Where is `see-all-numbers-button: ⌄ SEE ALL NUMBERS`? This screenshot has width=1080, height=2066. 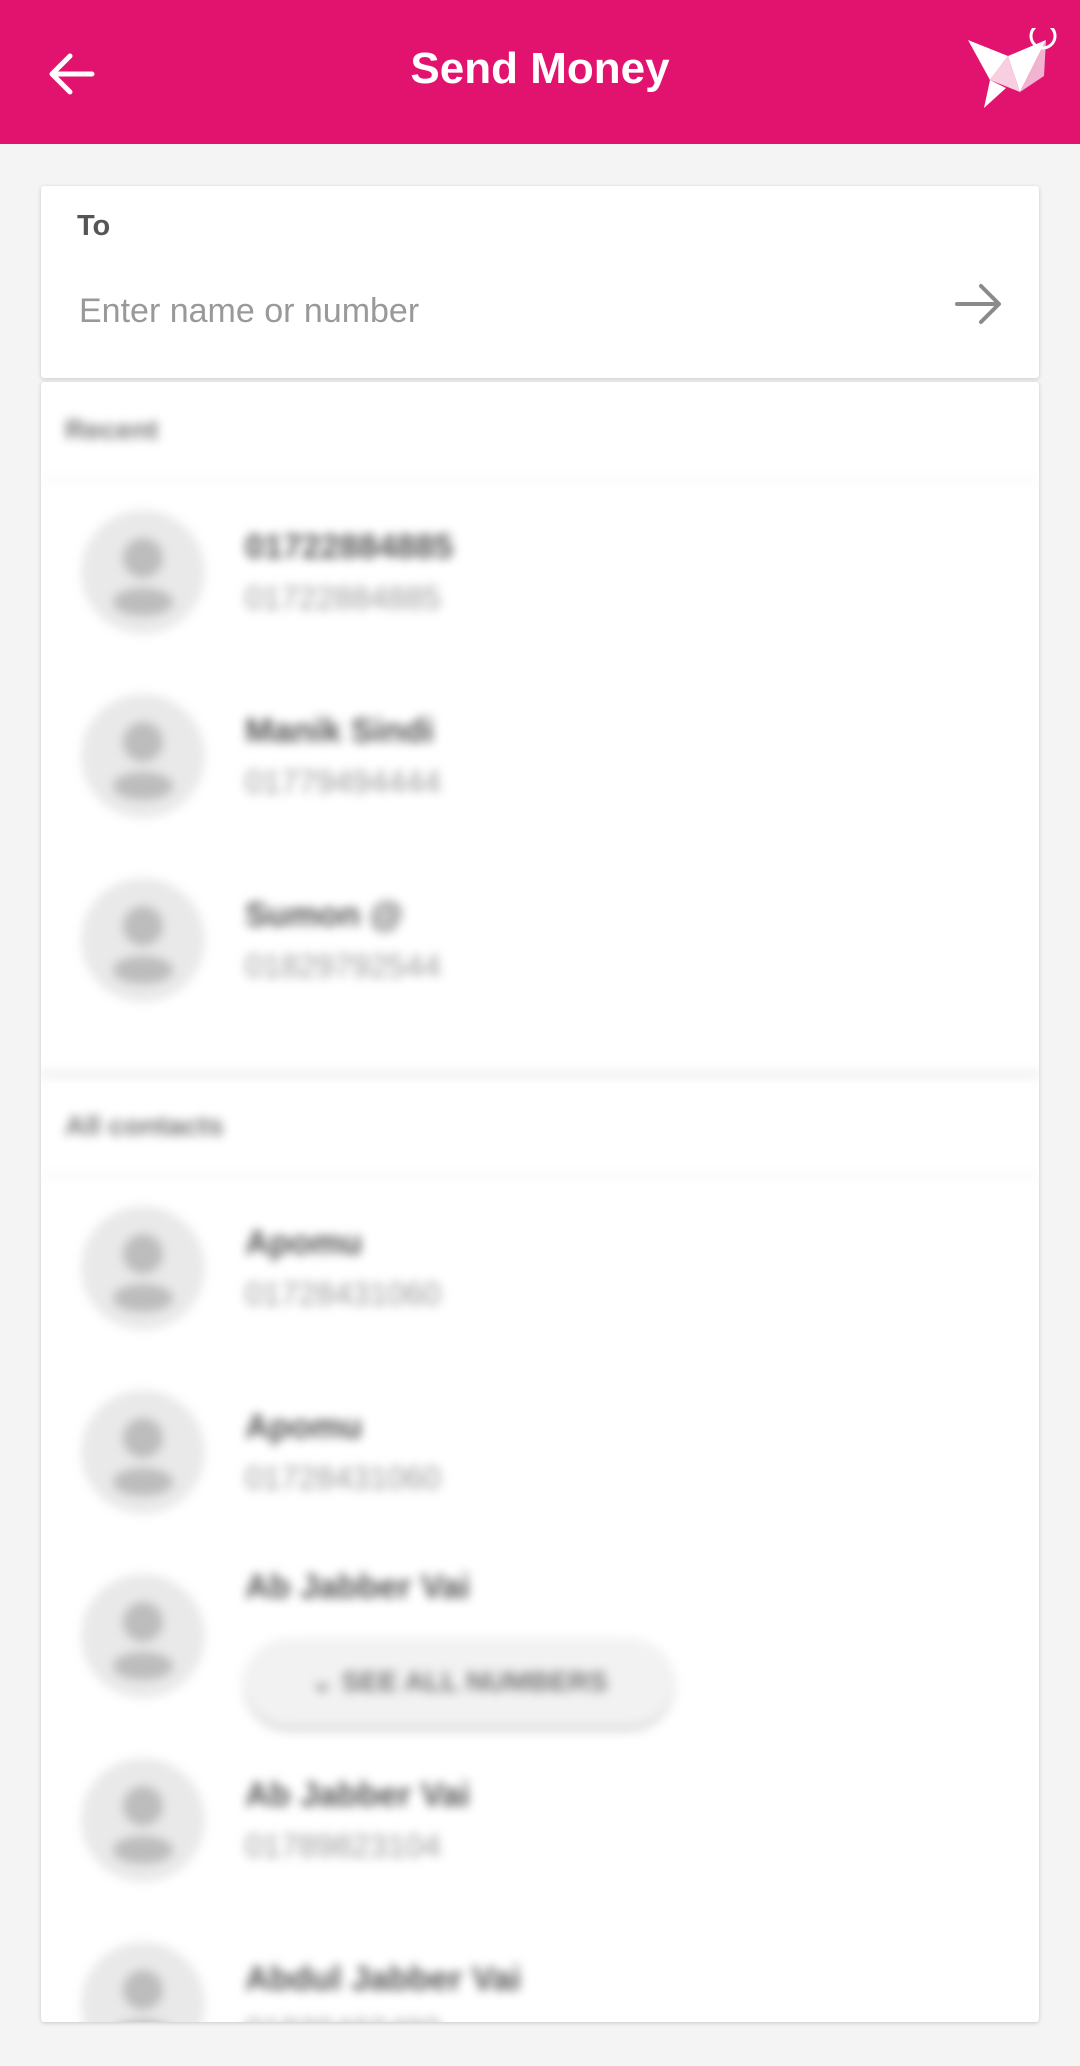 see-all-numbers-button: ⌄ SEE ALL NUMBERS is located at coordinates (459, 1682).